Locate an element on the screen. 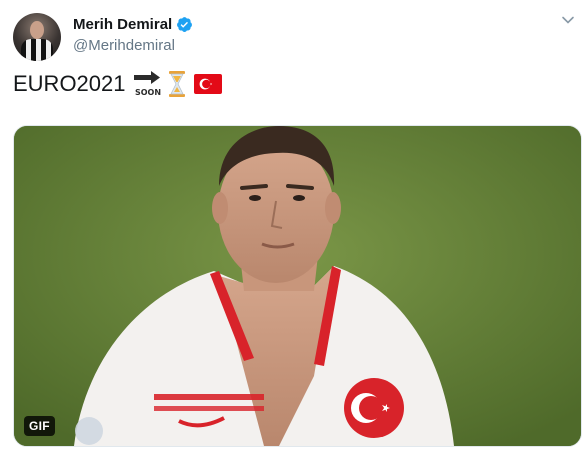 The height and width of the screenshot is (458, 587). tweet-text-body: EURO2021 is located at coordinates (69, 83).